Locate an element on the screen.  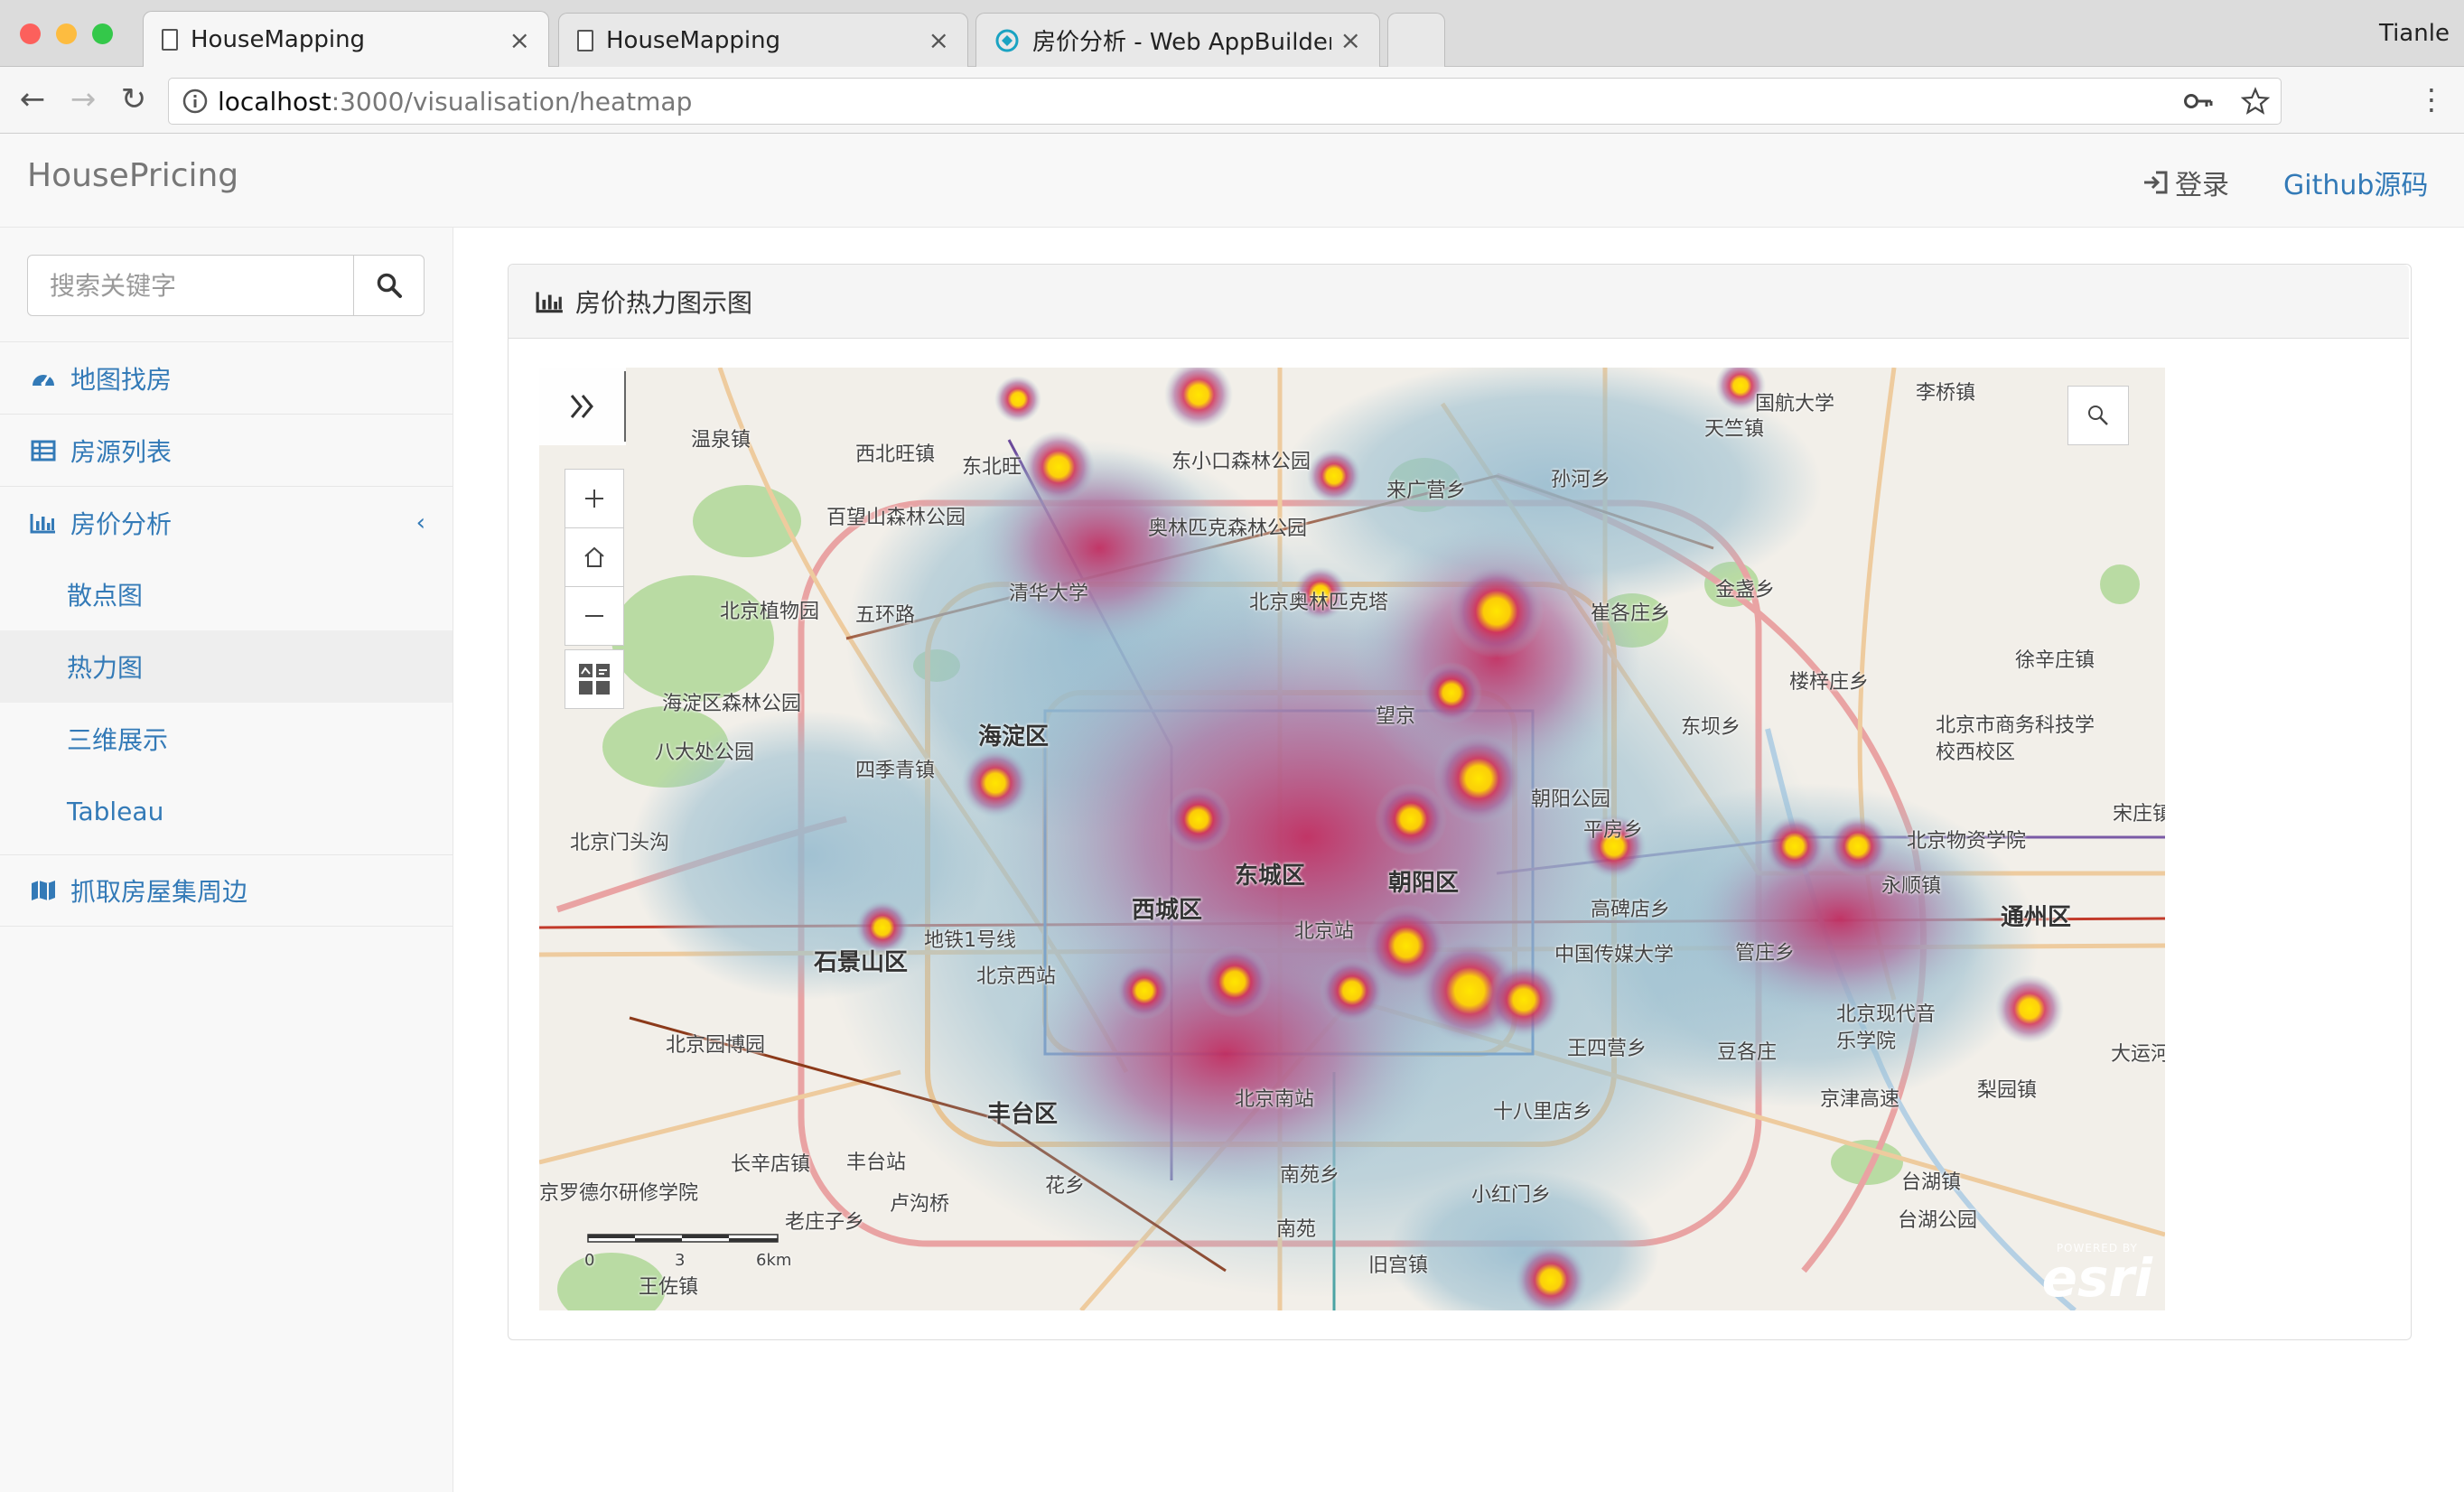
chevron-left-icon: ‹ is located at coordinates (420, 522).